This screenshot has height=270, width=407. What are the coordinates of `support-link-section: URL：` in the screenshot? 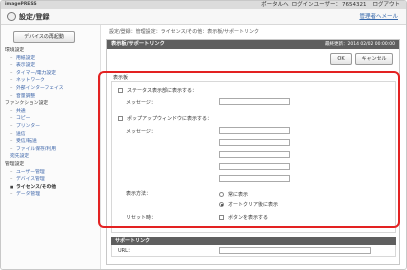 It's located at (253, 251).